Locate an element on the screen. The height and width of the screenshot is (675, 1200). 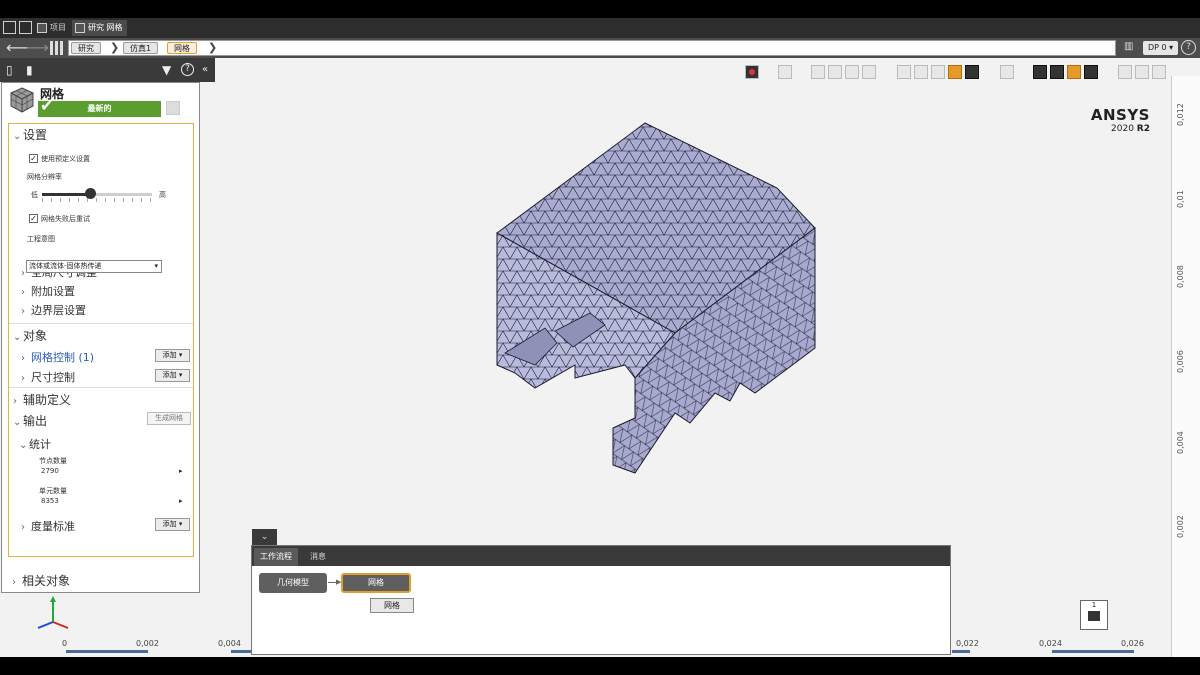
tab-workflow: 工作流程 is located at coordinates (276, 557).